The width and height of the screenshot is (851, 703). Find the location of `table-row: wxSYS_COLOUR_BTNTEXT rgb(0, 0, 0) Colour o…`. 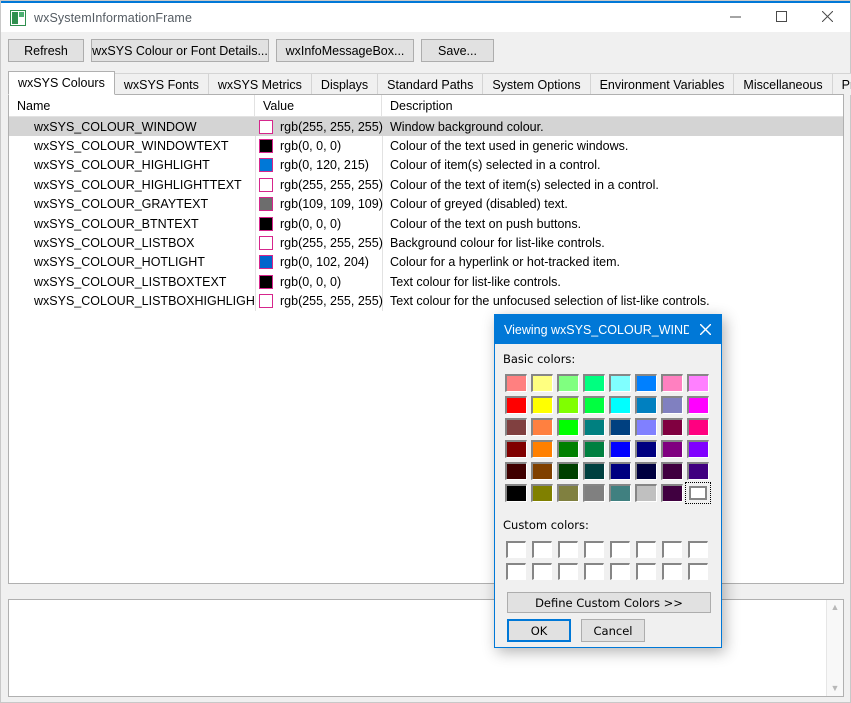

table-row: wxSYS_COLOUR_BTNTEXT rgb(0, 0, 0) Colour o… is located at coordinates (426, 223).